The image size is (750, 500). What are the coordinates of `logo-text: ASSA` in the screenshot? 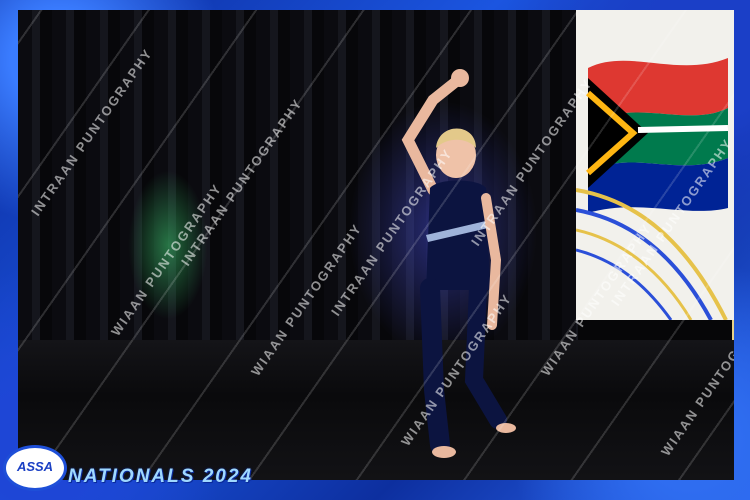 It's located at (35, 466).